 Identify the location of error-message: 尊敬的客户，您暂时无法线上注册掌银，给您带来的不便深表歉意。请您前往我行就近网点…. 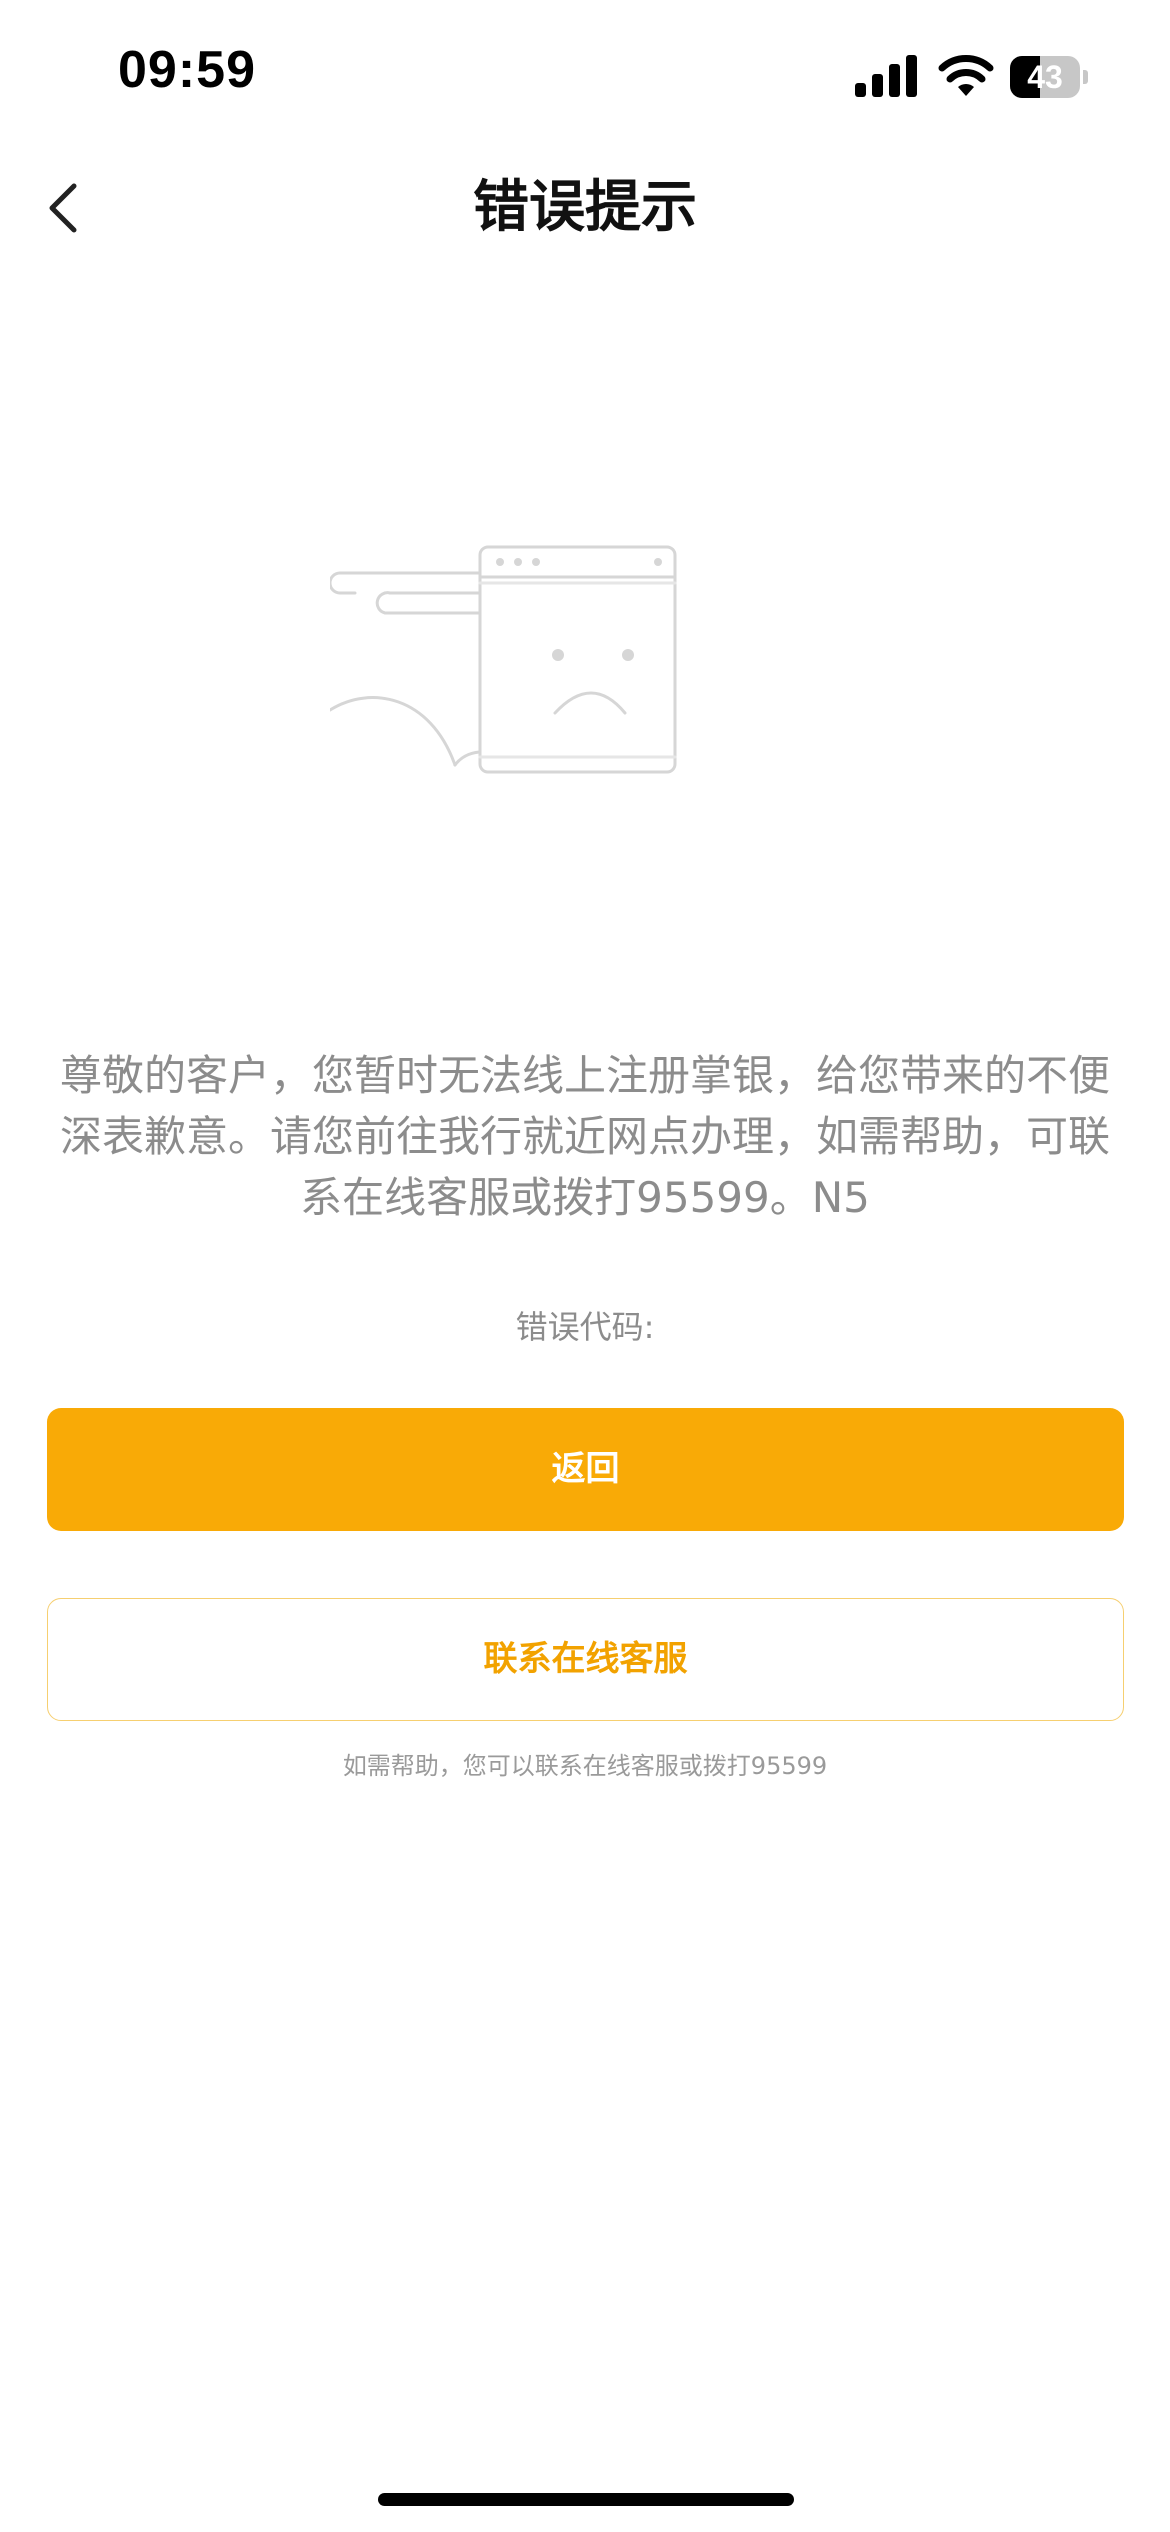
(584, 1136).